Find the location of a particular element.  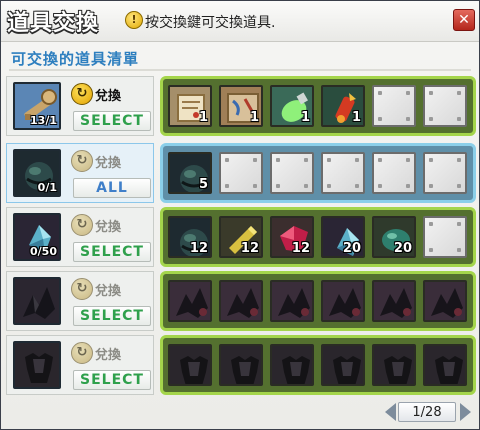

gold-bar-icon: 12 is located at coordinates (241, 237).